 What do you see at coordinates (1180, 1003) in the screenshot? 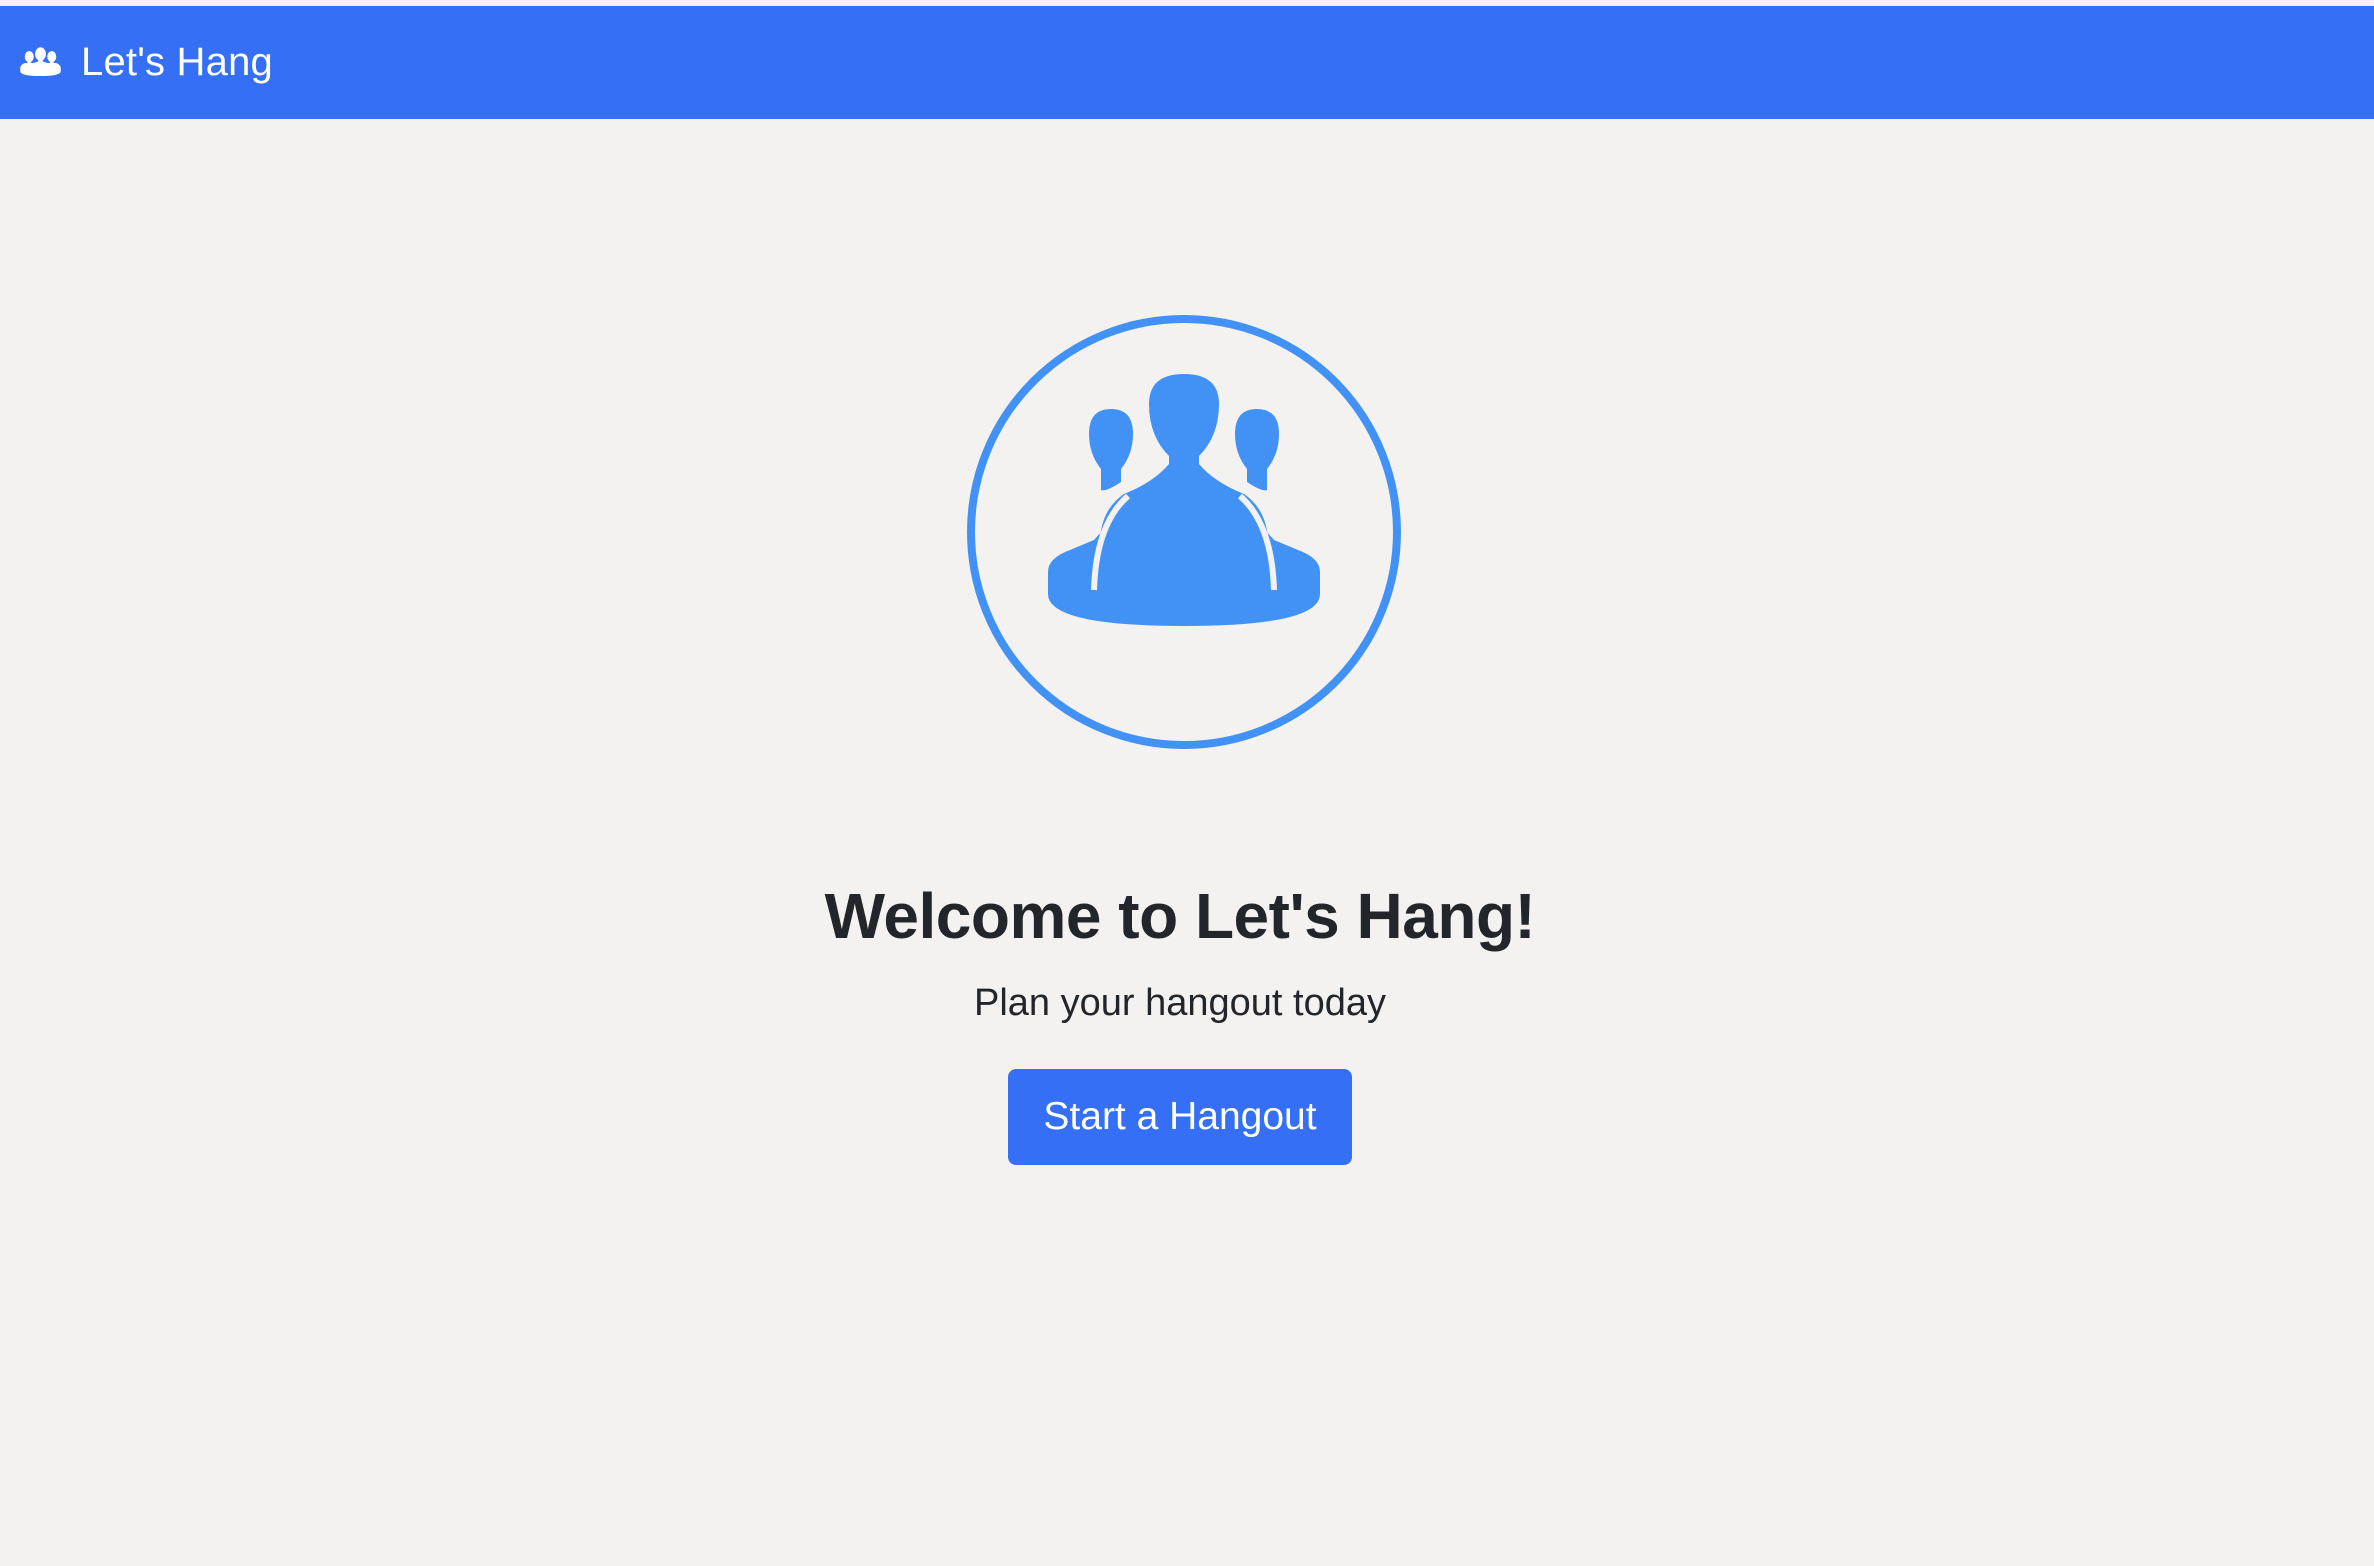
I see `welcome-subtitle: Plan your hangout today` at bounding box center [1180, 1003].